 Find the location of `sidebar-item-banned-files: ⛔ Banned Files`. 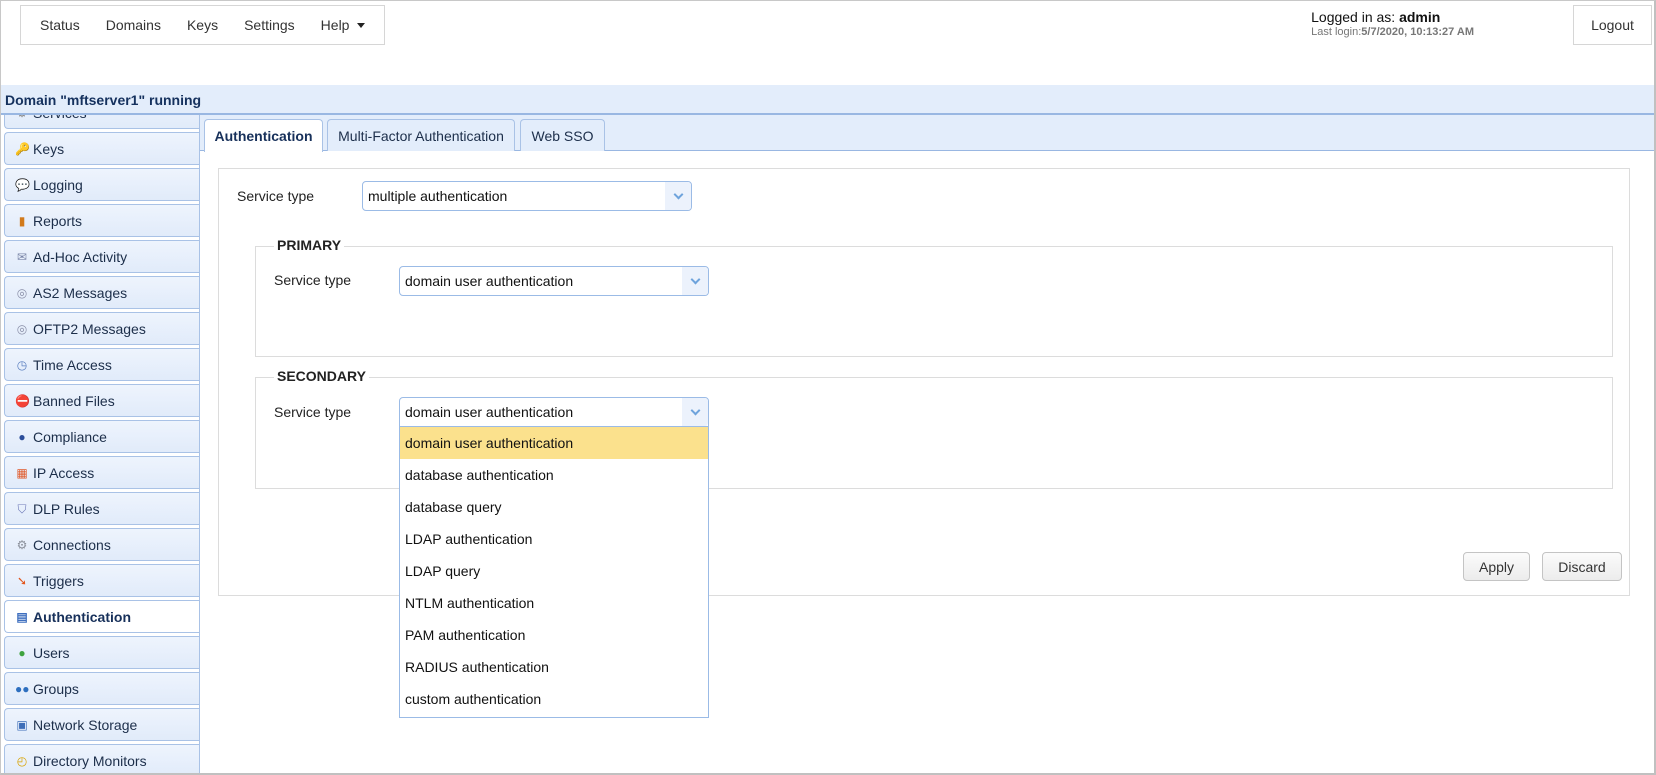

sidebar-item-banned-files: ⛔ Banned Files is located at coordinates (101, 400).